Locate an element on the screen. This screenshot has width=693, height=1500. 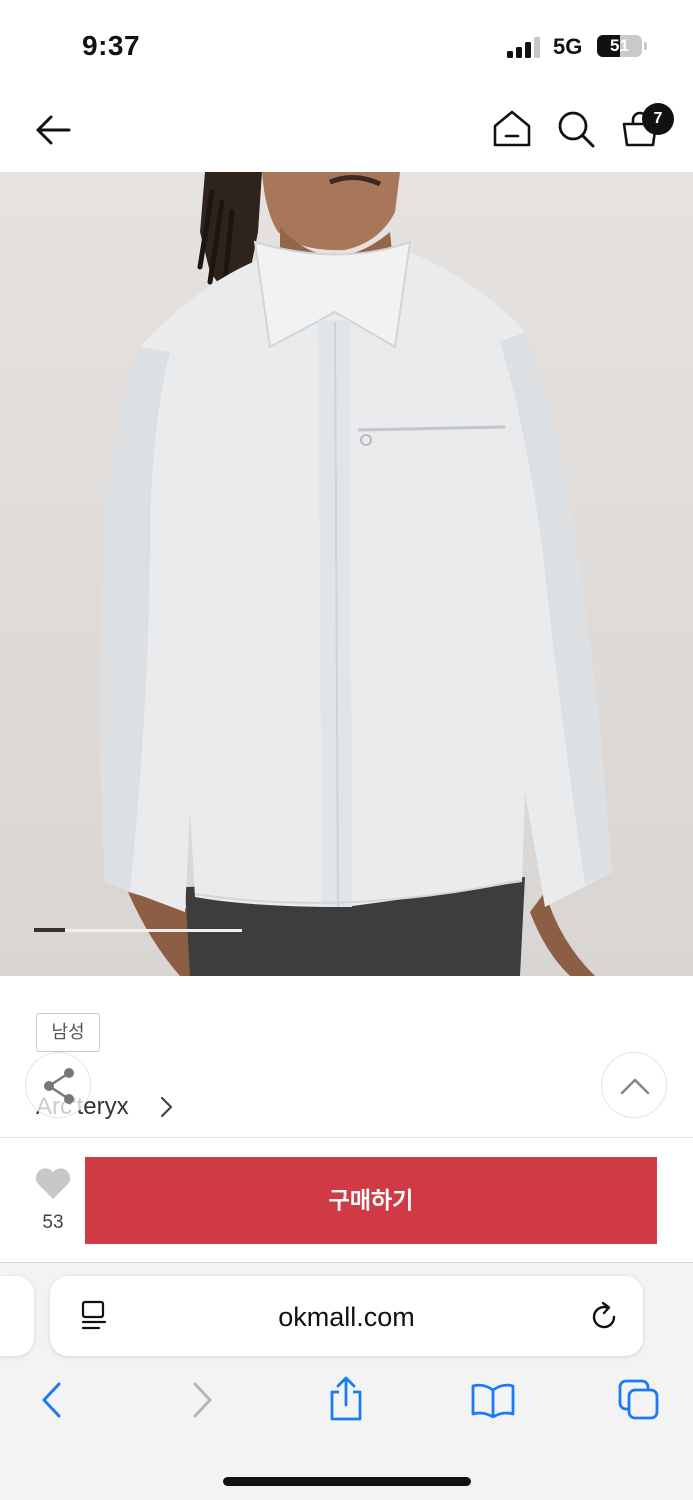
url-text: okmall.com is located at coordinates (346, 1317).